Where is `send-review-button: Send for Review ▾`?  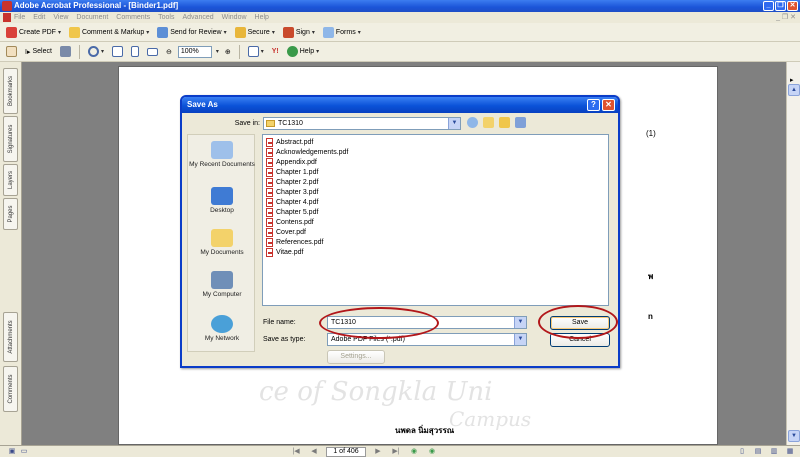 send-review-button: Send for Review ▾ is located at coordinates (191, 32).